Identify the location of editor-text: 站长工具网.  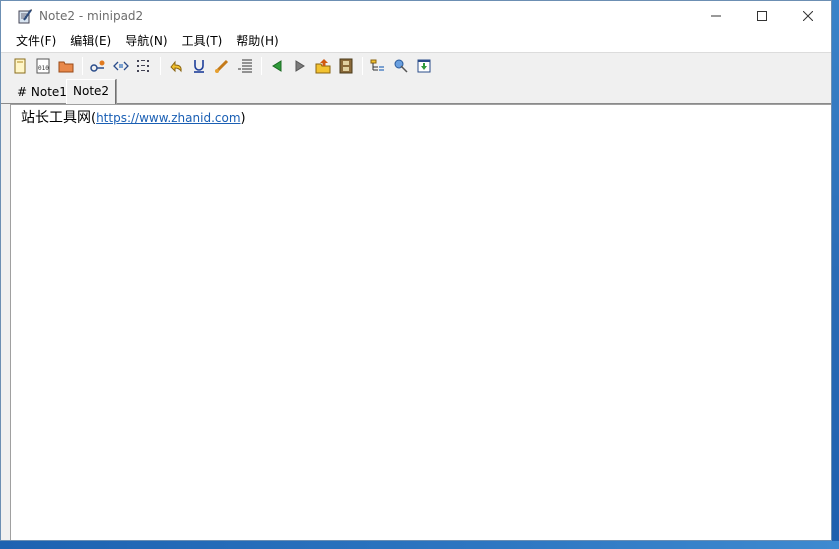
(56, 118).